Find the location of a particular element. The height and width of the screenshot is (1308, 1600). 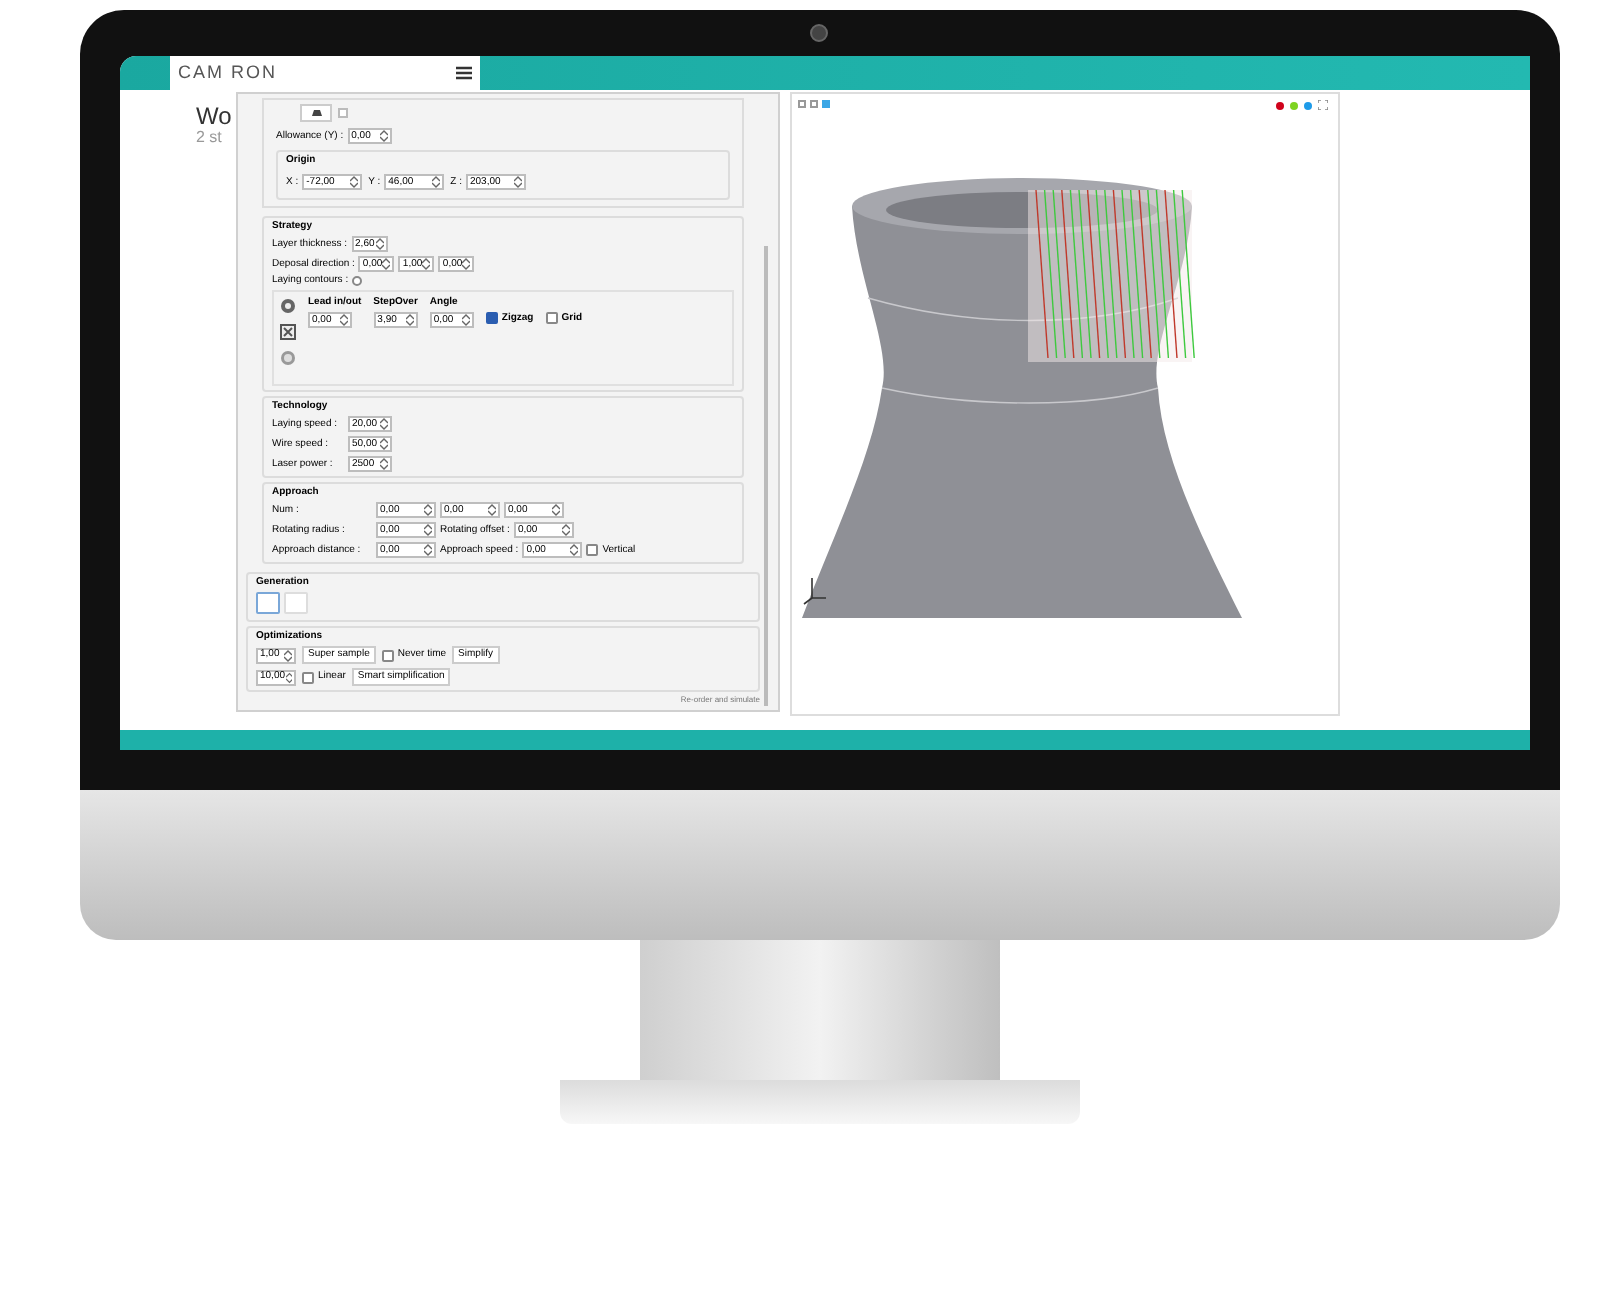

grid-pattern-icon is located at coordinates (288, 332).